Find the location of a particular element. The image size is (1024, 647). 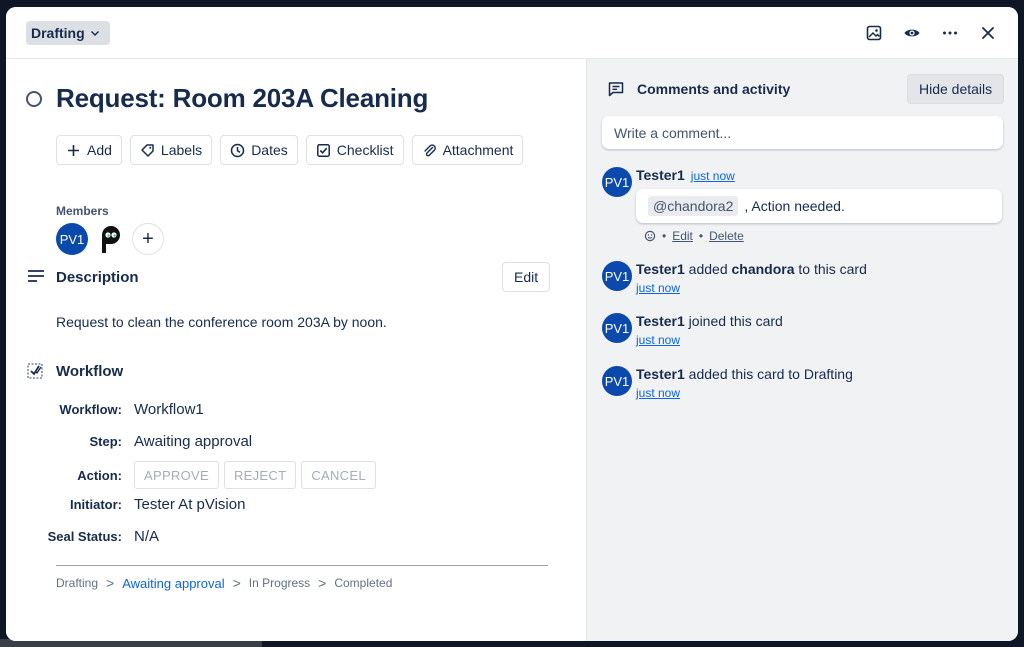

card-title: Request: Room 203A Cleaning is located at coordinates (242, 98).